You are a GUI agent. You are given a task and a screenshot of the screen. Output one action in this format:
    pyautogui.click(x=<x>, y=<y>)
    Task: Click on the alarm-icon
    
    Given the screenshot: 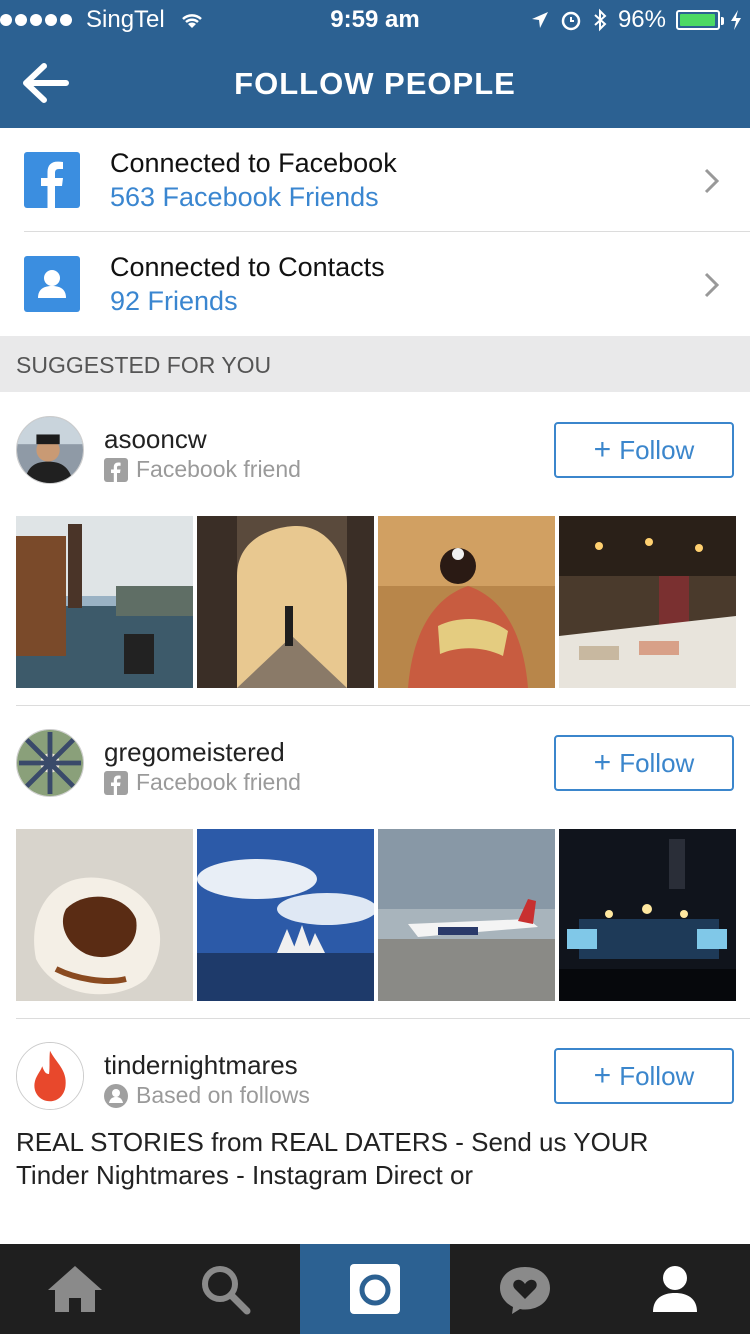 What is the action you would take?
    pyautogui.click(x=571, y=21)
    